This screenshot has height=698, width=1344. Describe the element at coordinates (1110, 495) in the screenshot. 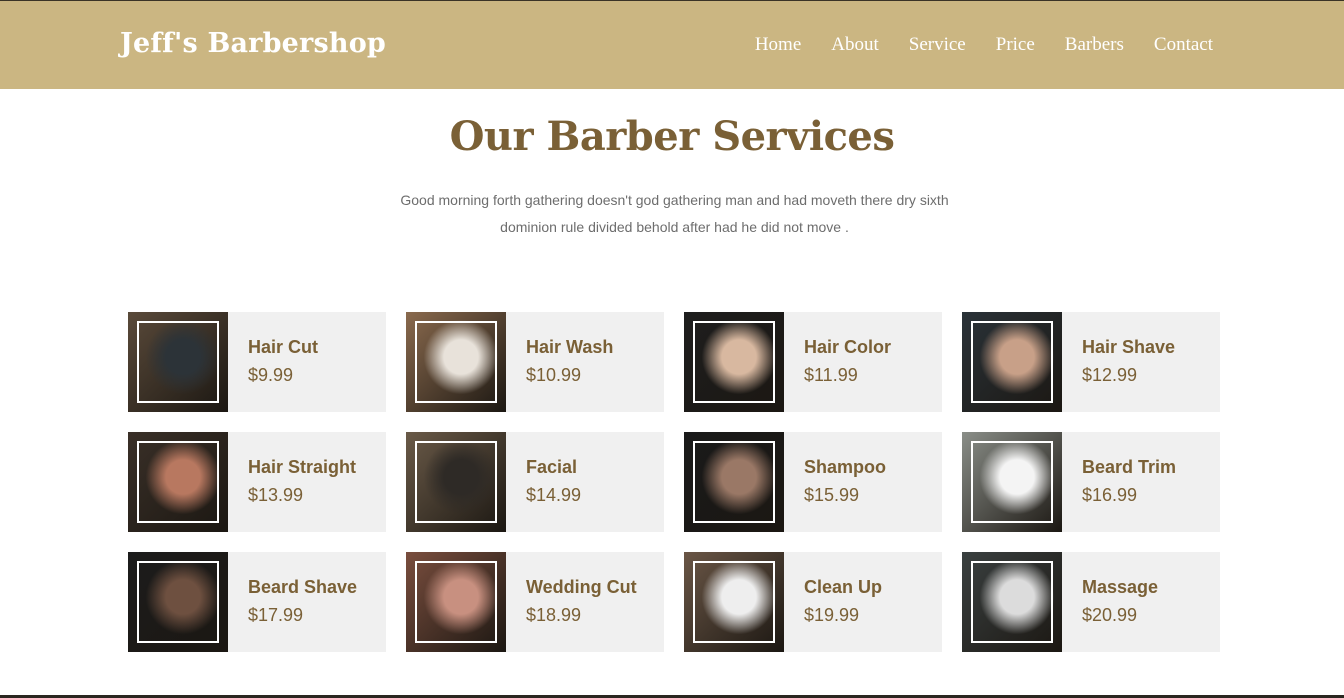

I see `service-price: $16.99` at that location.